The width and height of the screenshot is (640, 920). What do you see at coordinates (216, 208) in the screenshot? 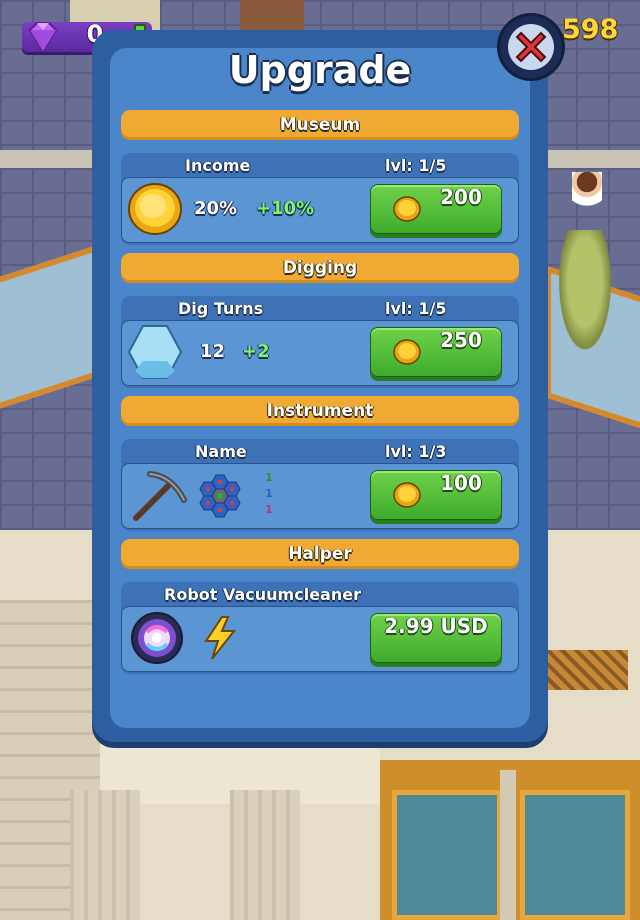
I see `stat-value: 20%` at bounding box center [216, 208].